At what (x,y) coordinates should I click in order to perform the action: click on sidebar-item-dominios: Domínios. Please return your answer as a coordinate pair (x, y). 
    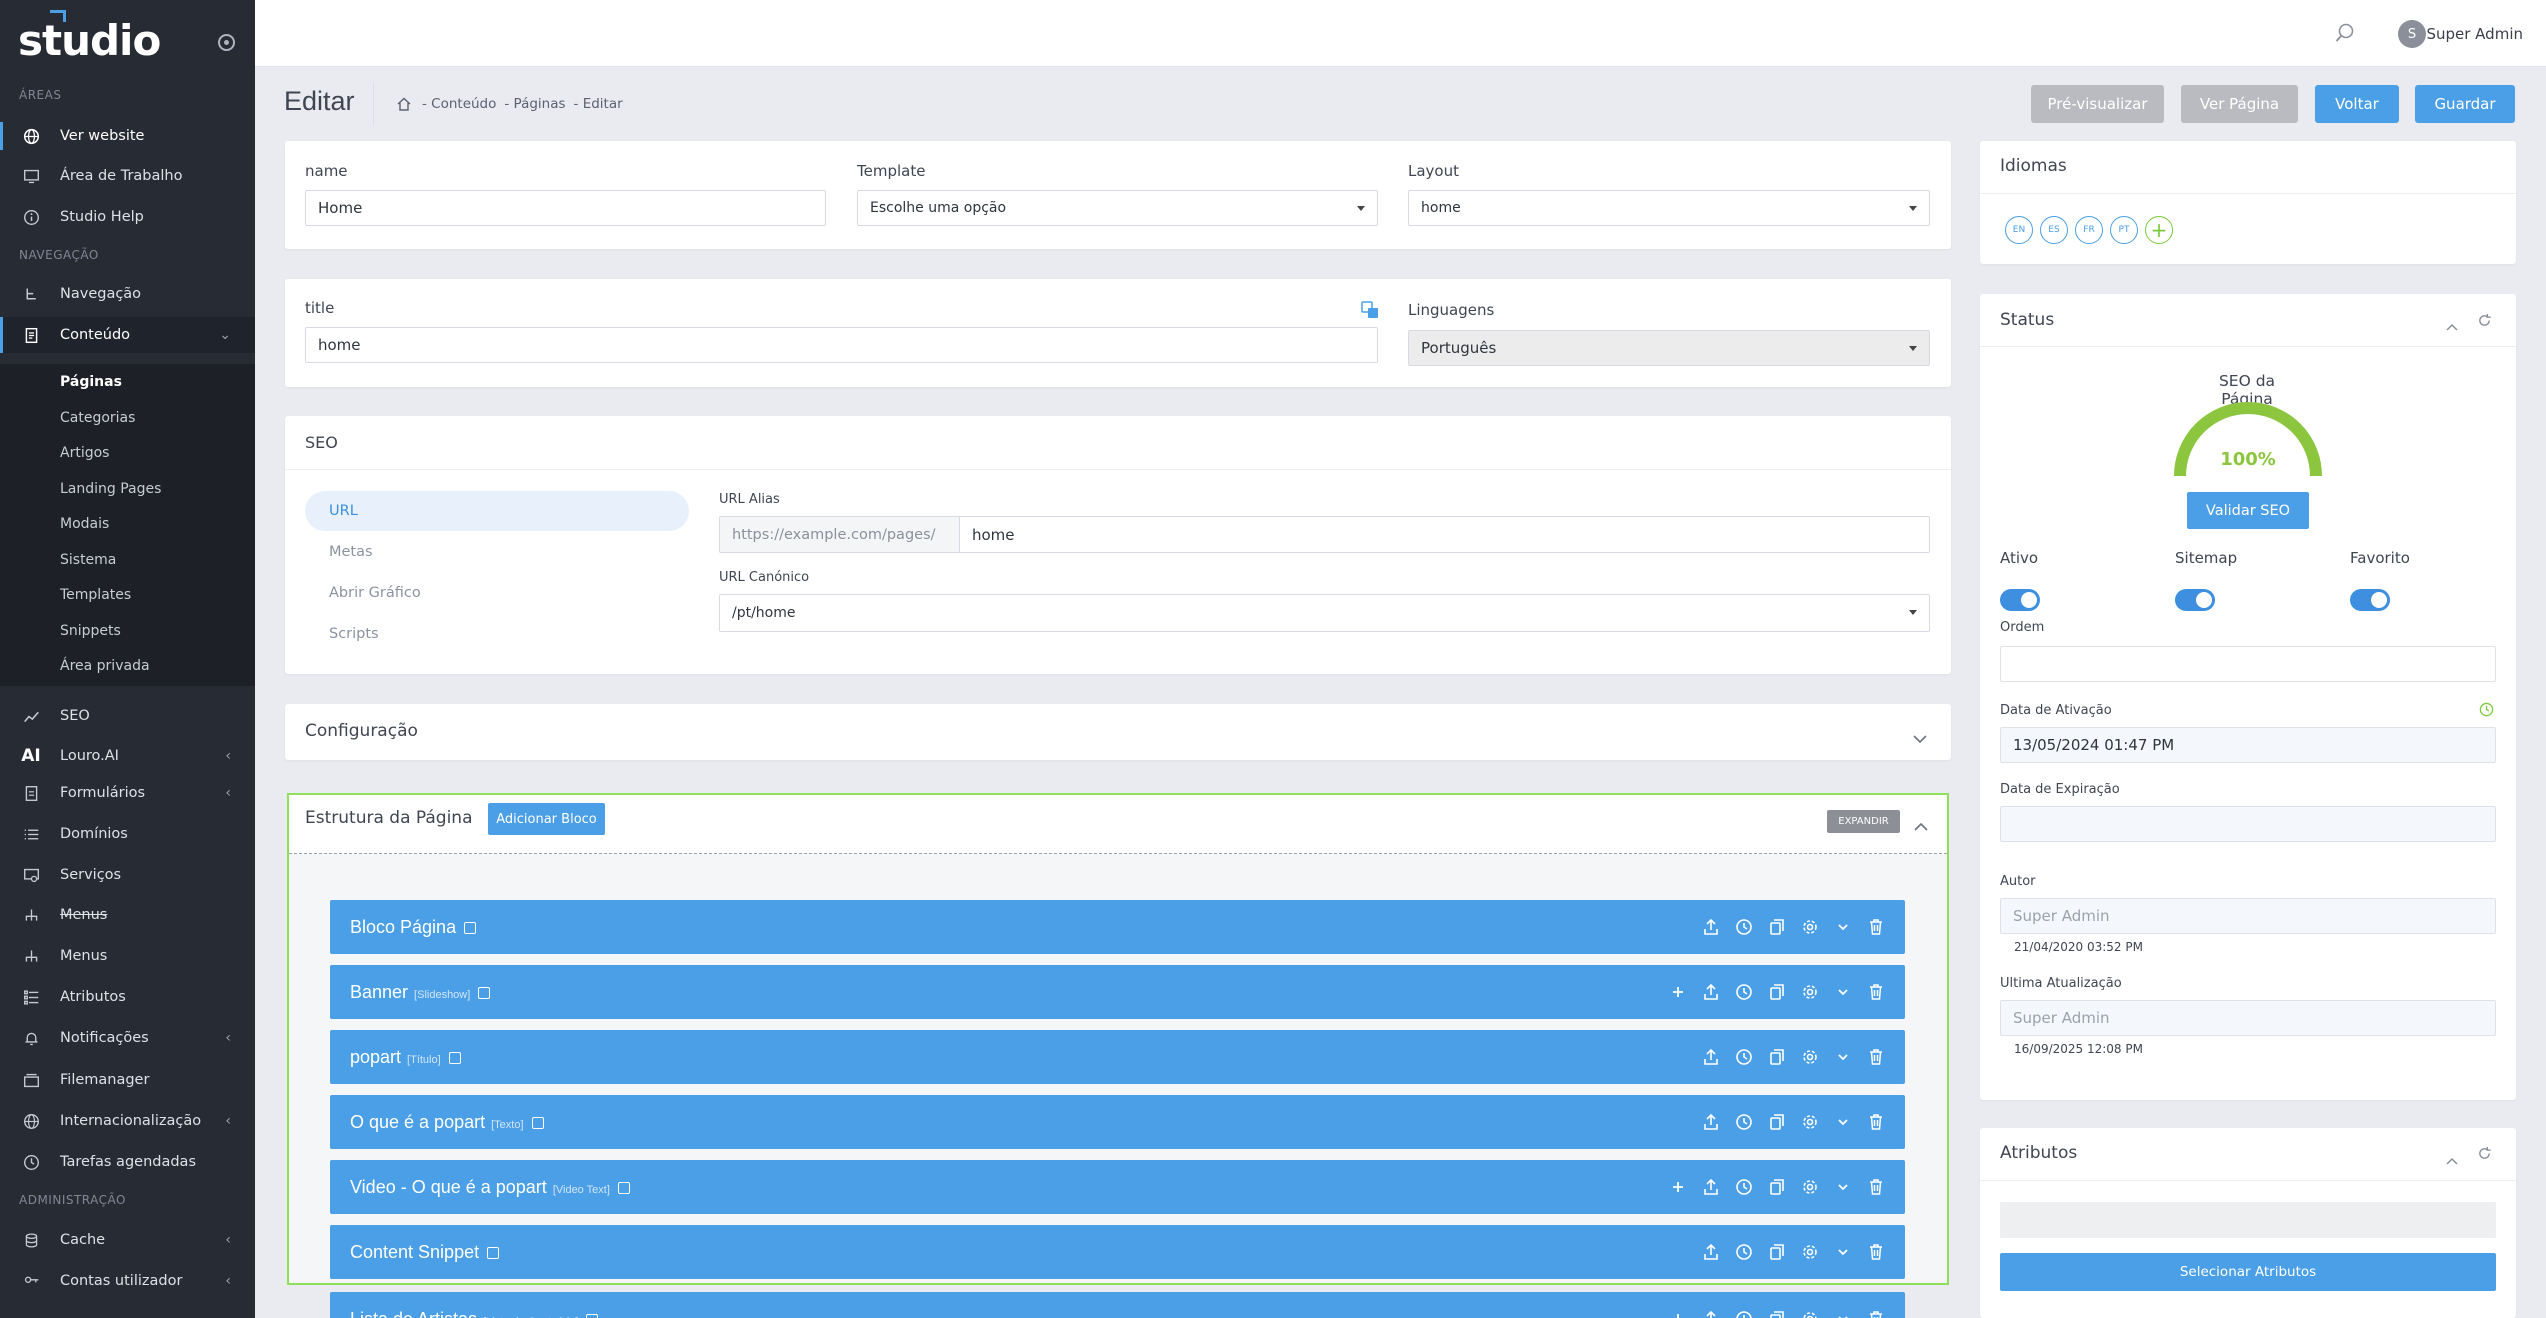
    Looking at the image, I should click on (127, 834).